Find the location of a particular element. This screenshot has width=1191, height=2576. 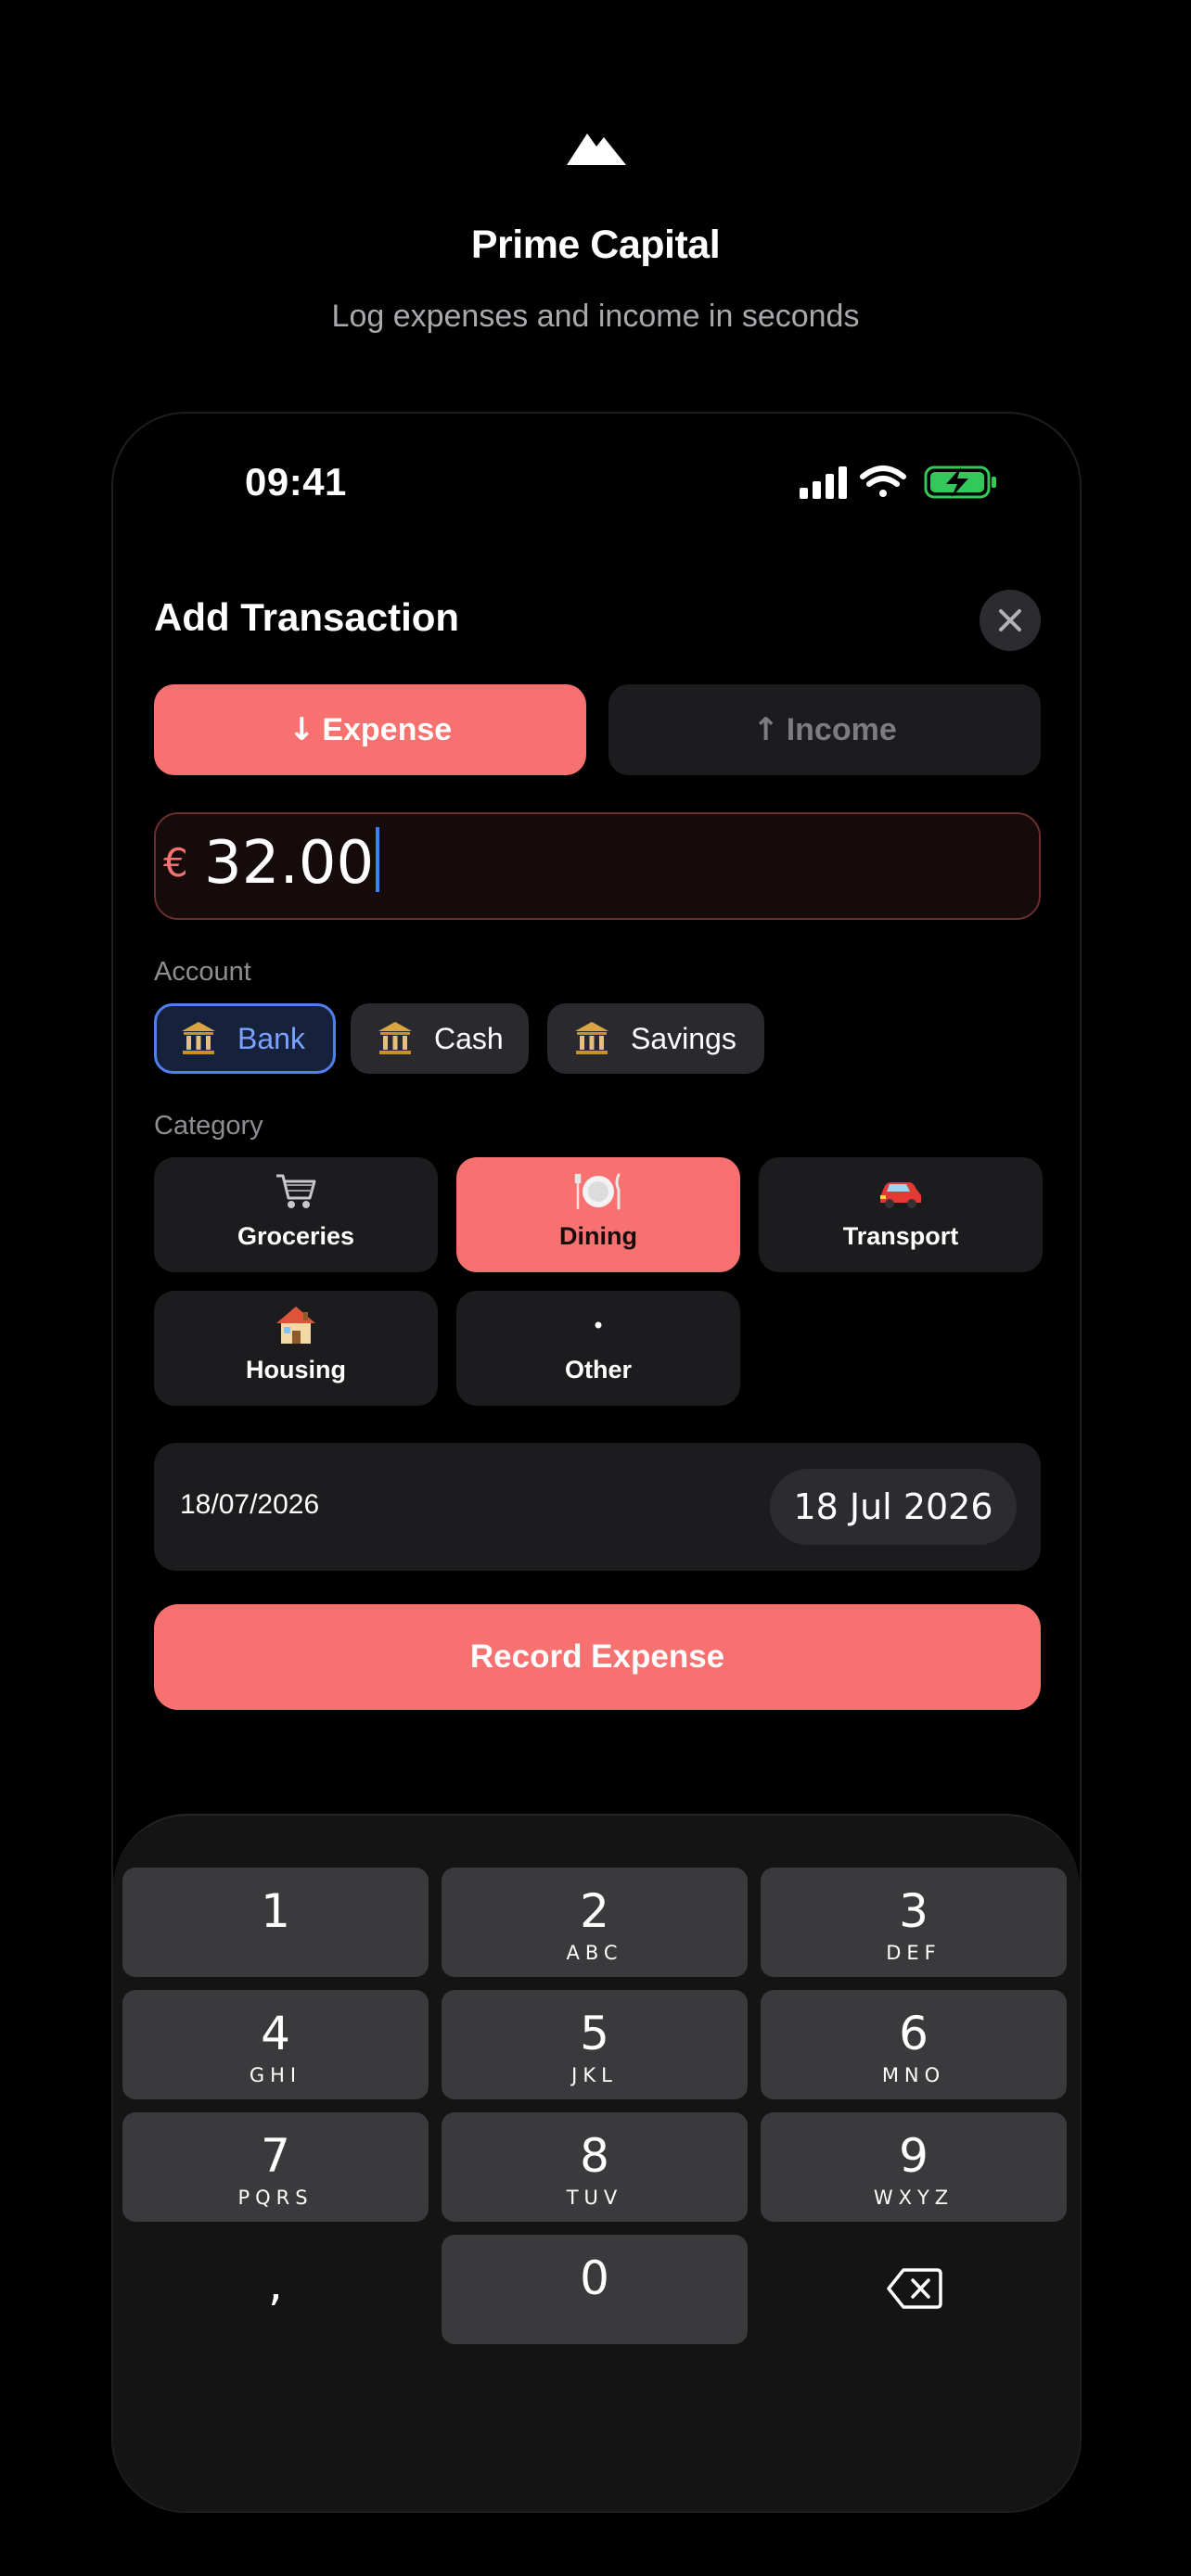

key-letters: GHI is located at coordinates (275, 2075).